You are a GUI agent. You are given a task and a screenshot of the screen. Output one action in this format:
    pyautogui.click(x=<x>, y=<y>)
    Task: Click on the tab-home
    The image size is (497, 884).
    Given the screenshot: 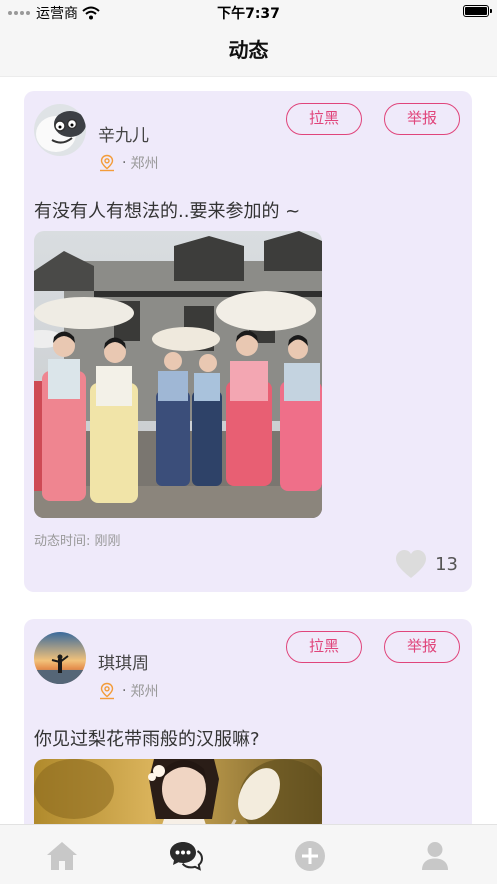 What is the action you would take?
    pyautogui.click(x=62, y=856)
    